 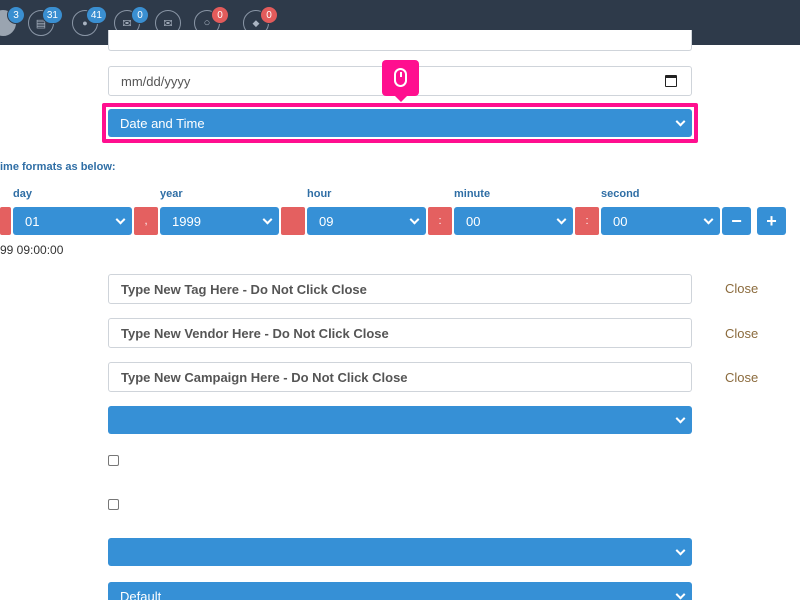 I want to click on close-tag-link: Close, so click(x=741, y=288).